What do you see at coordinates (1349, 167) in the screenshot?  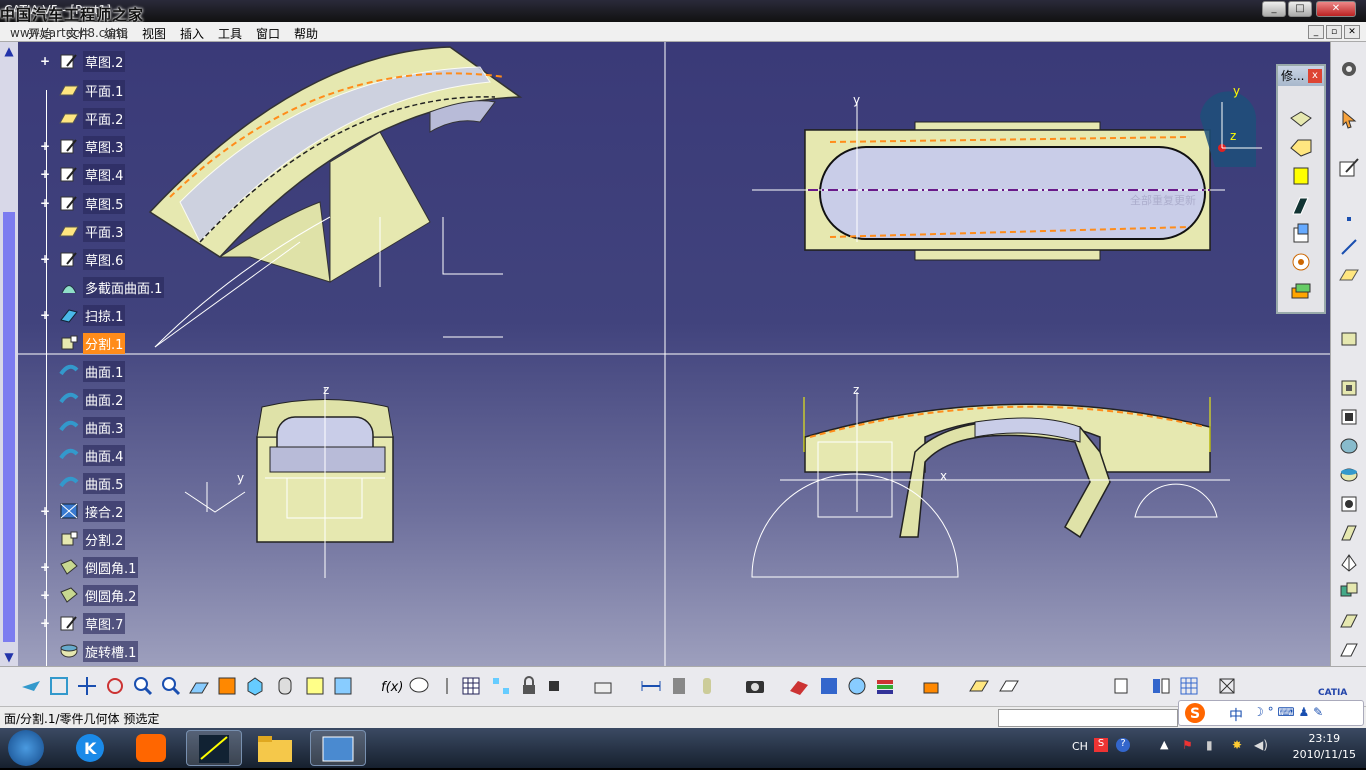 I see `sketcher-icon` at bounding box center [1349, 167].